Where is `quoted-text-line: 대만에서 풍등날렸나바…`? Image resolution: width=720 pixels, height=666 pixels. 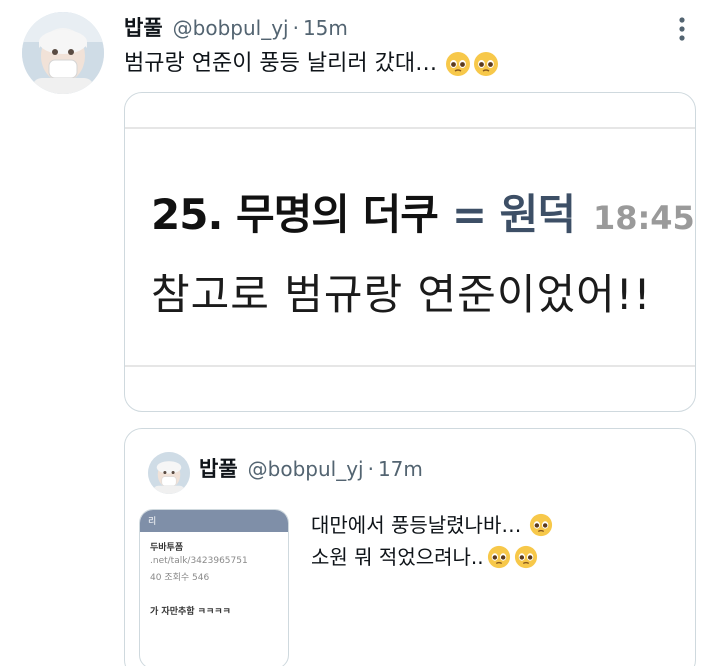 quoted-text-line: 대만에서 풍등날렸나바… is located at coordinates (416, 525).